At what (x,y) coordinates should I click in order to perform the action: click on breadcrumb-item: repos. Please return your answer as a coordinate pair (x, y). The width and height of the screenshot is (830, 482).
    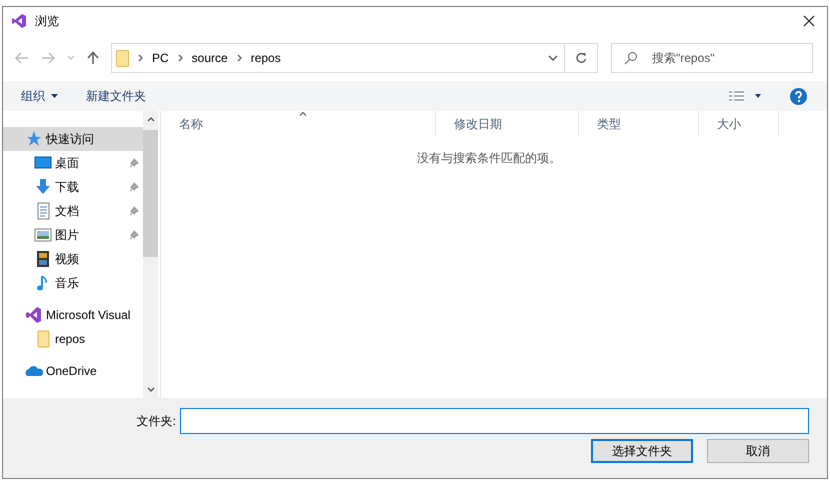
    Looking at the image, I should click on (265, 58).